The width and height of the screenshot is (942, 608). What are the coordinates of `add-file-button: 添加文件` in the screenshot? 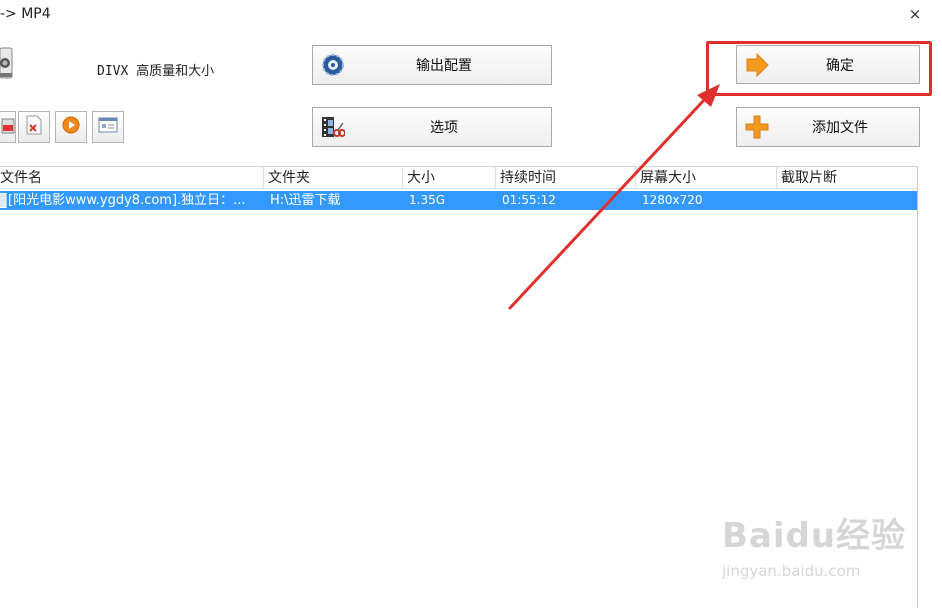 It's located at (828, 127).